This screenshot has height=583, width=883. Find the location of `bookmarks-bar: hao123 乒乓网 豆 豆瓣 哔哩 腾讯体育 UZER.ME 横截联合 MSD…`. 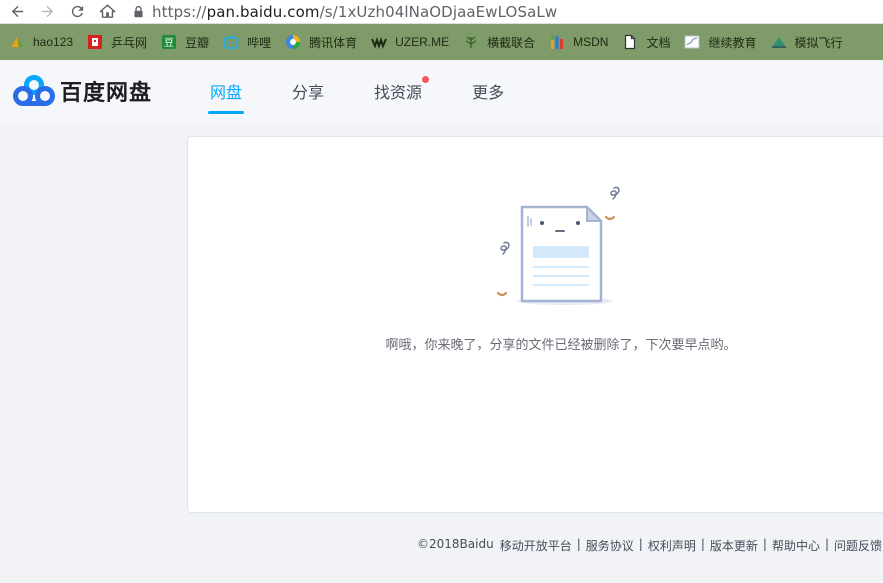

bookmarks-bar: hao123 乒乓网 豆 豆瓣 哔哩 腾讯体育 UZER.ME 横截联合 MSD… is located at coordinates (441, 42).